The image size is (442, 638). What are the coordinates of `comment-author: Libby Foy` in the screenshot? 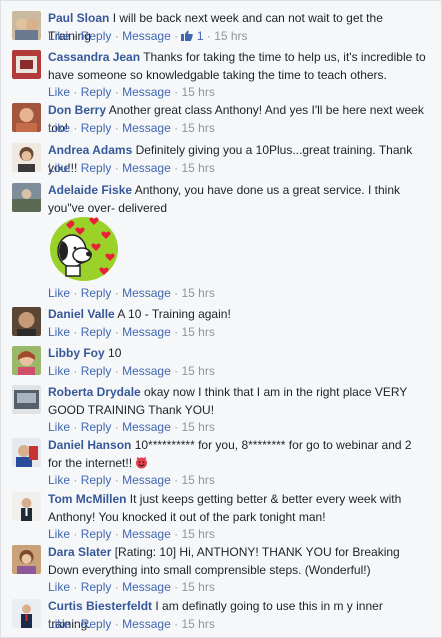 It's located at (76, 353).